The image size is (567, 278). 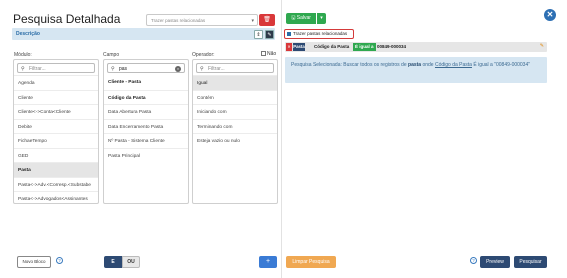 I want to click on preview-button: Preview, so click(x=495, y=262).